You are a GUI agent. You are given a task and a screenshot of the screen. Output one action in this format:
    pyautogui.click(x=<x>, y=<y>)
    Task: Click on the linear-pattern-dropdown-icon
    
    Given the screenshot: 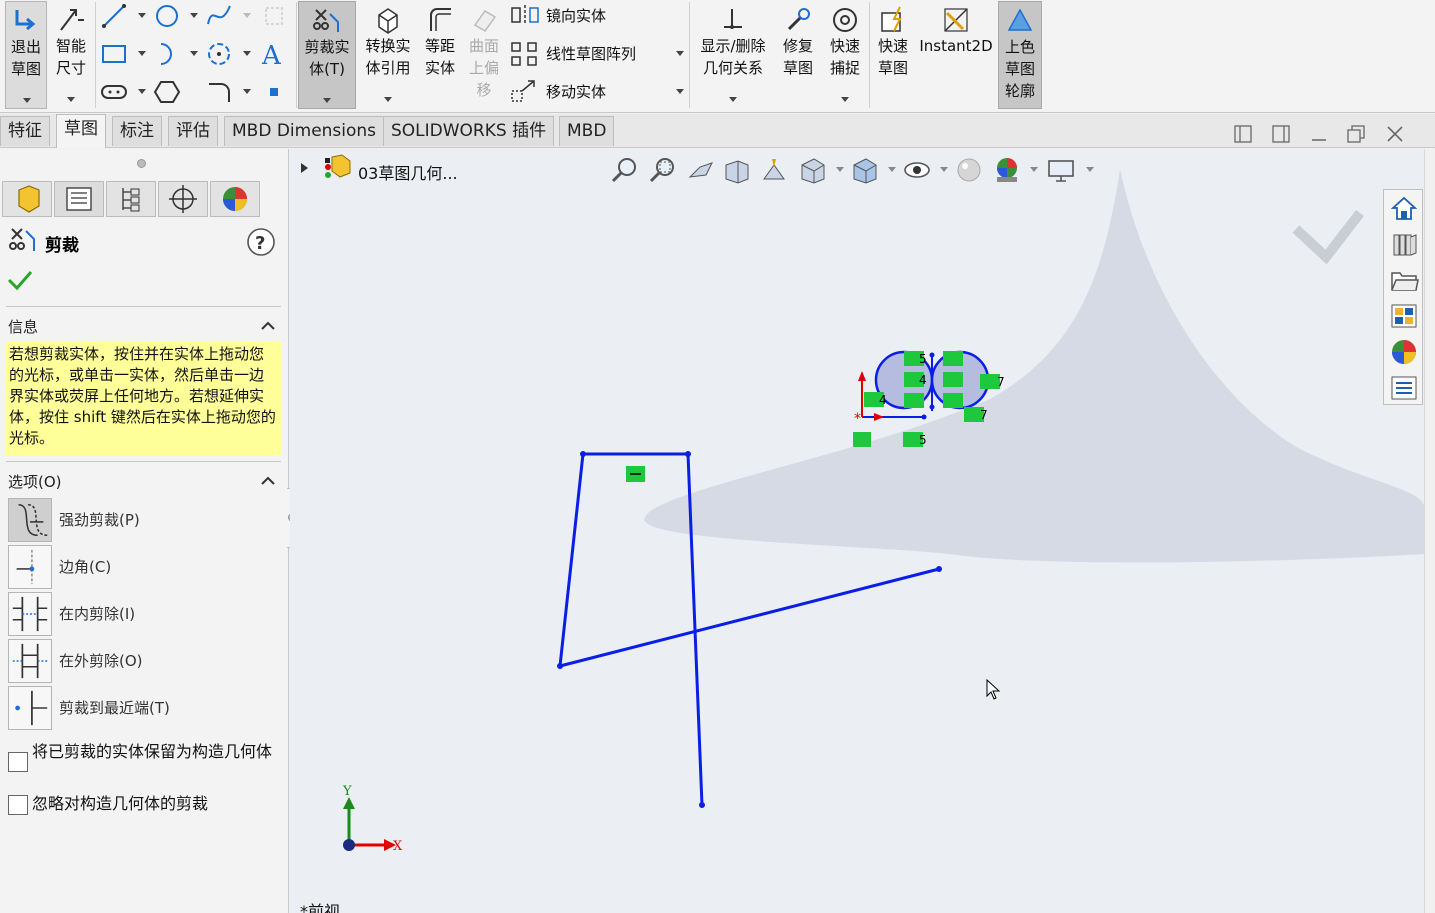 What is the action you would take?
    pyautogui.click(x=680, y=53)
    